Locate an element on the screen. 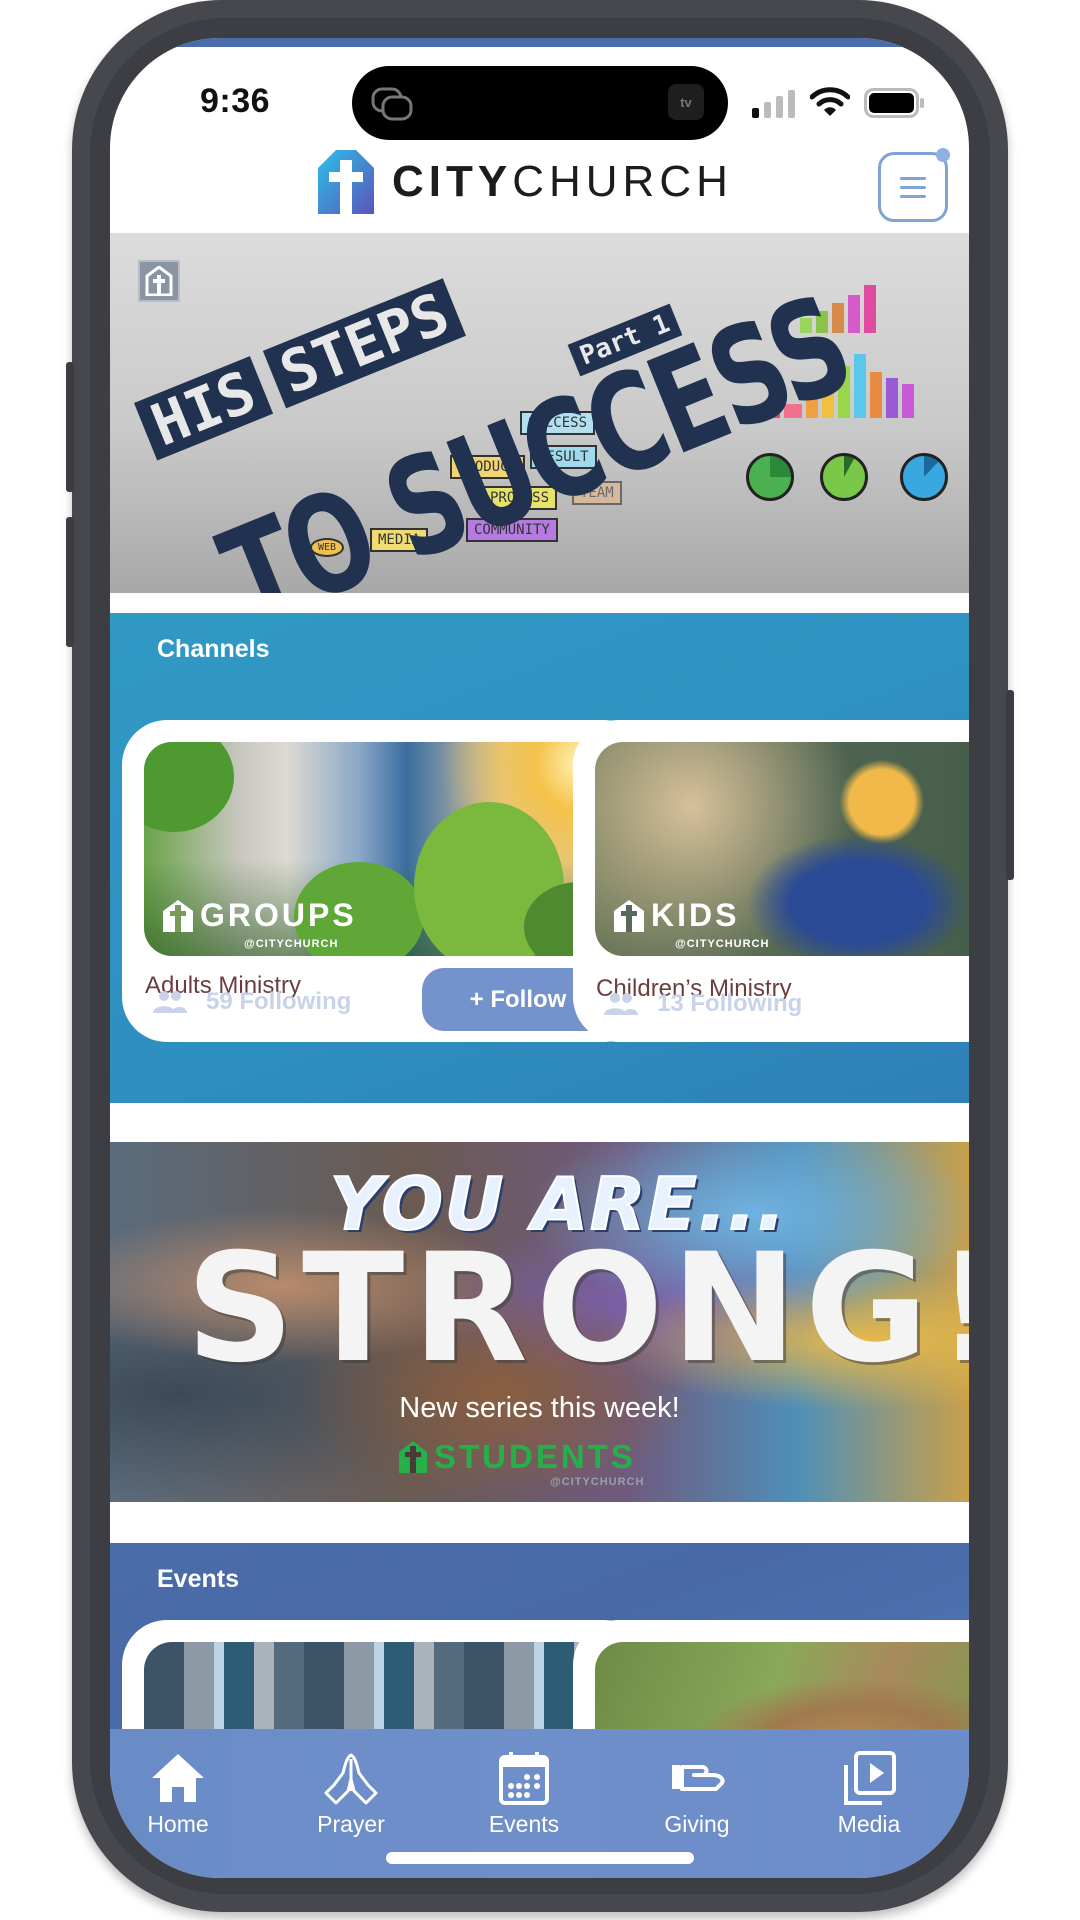  following-text: 59 Following is located at coordinates (279, 1001).